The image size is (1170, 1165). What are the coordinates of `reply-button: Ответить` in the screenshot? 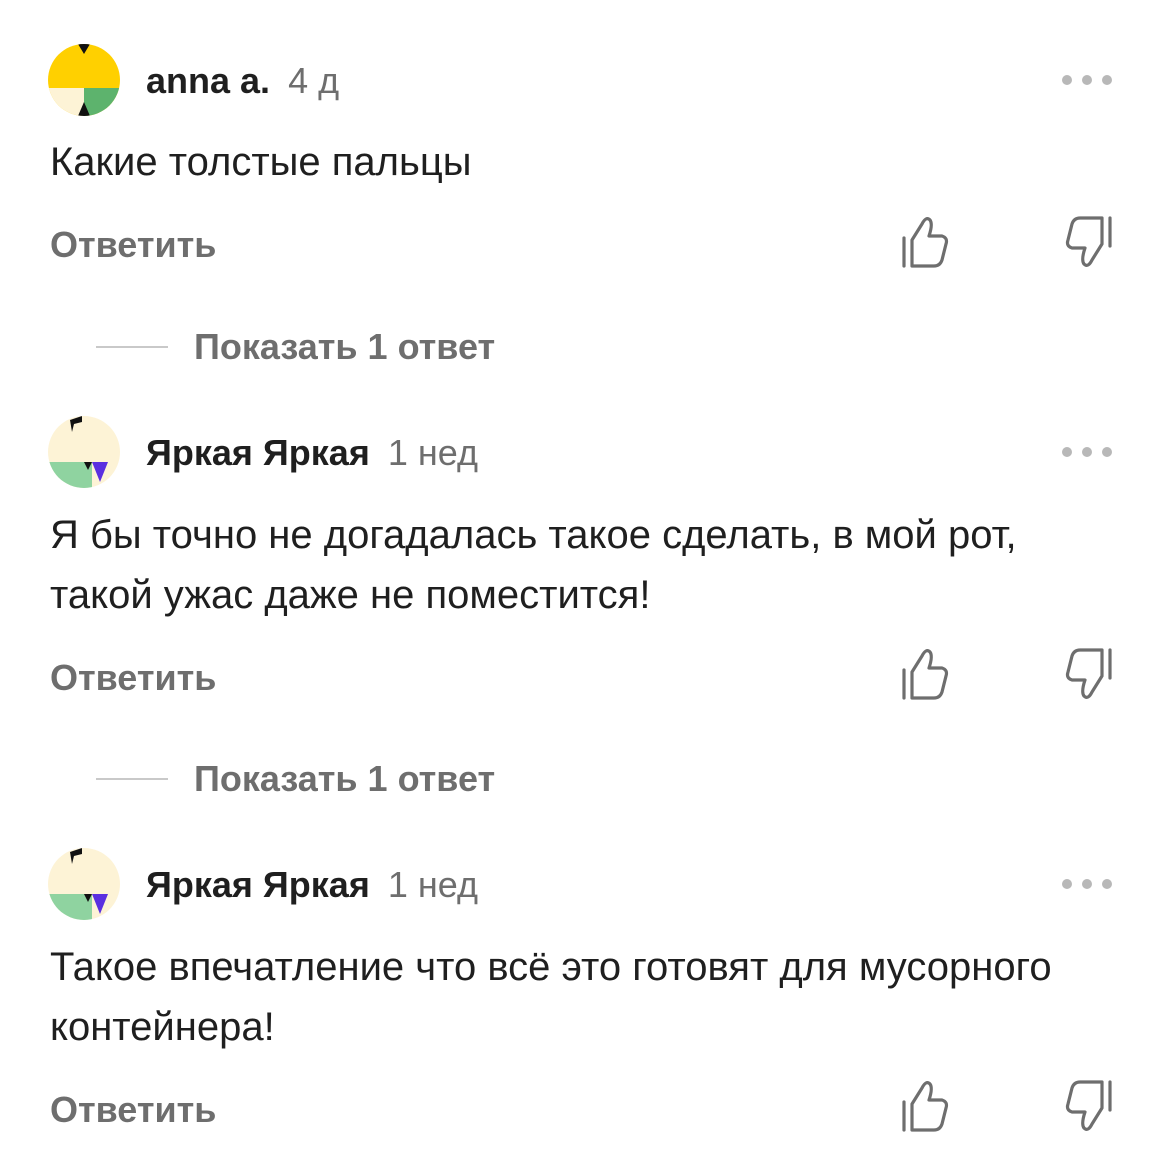 It's located at (133, 1110).